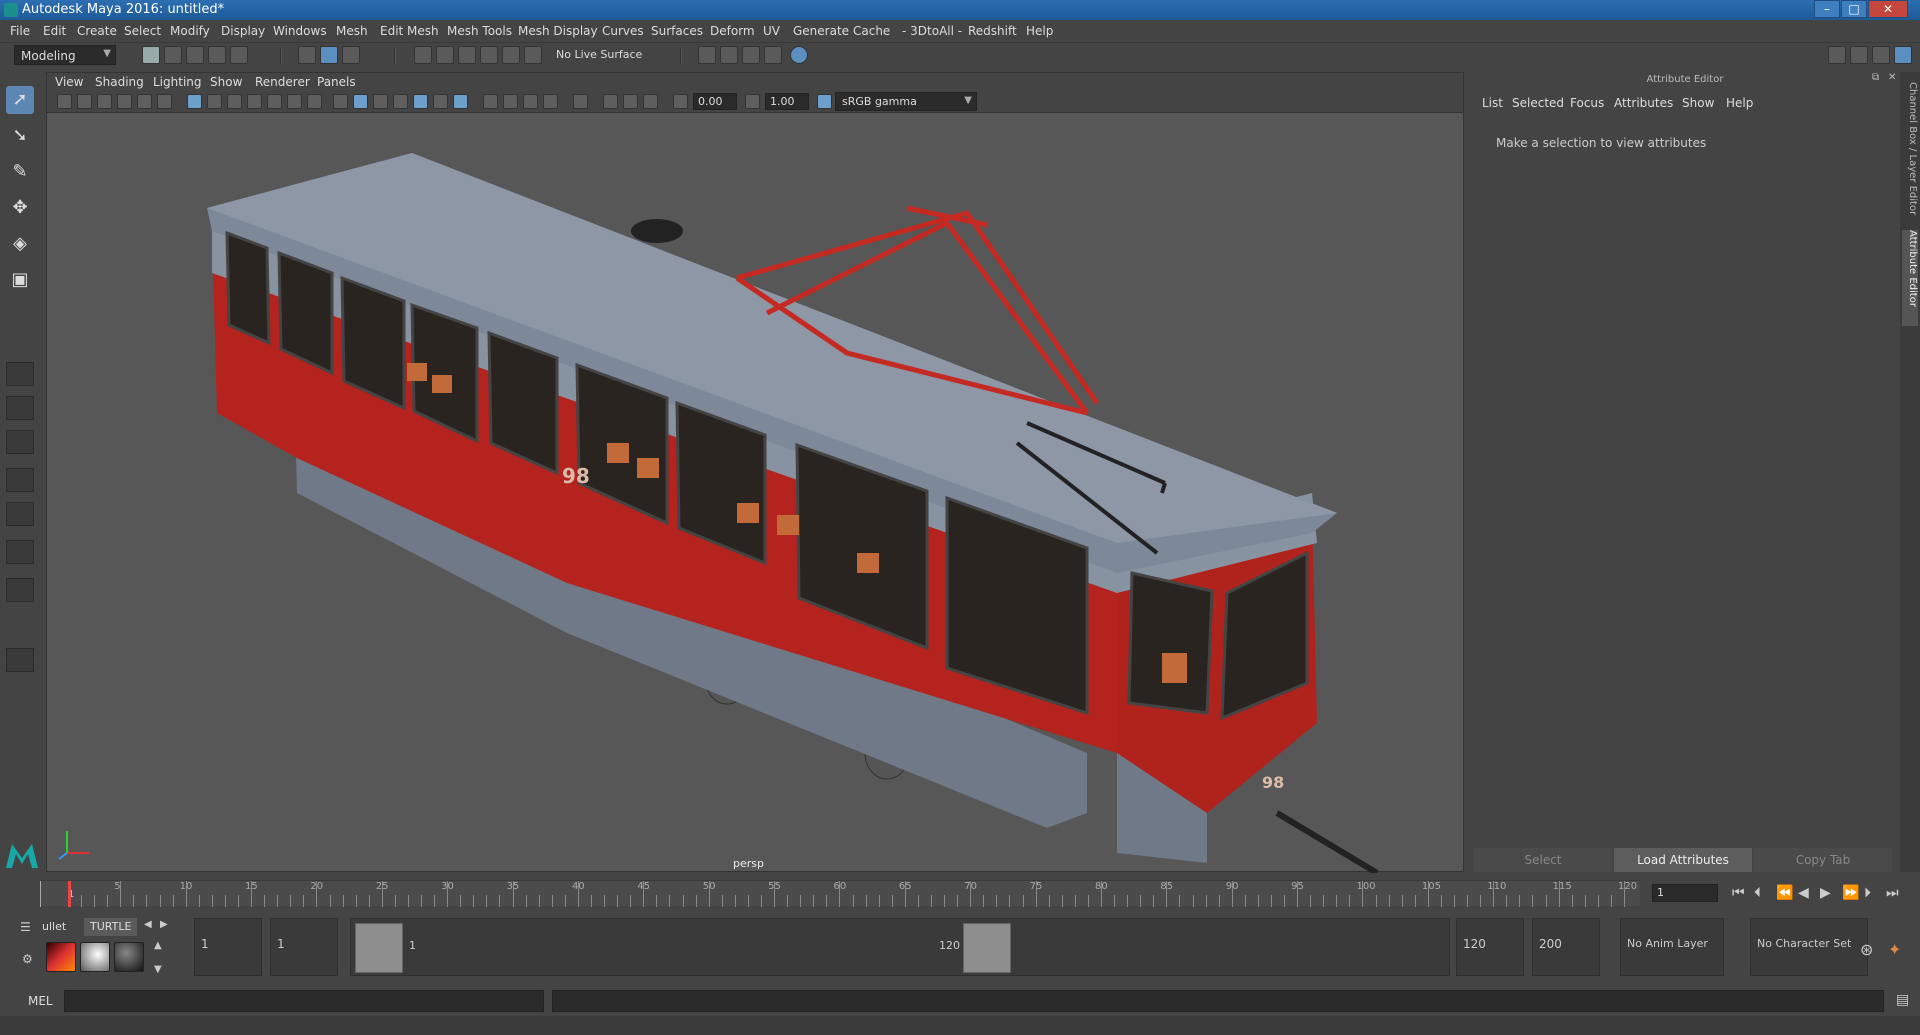 The image size is (1920, 1035). I want to click on maximize-button: □, so click(1854, 9).